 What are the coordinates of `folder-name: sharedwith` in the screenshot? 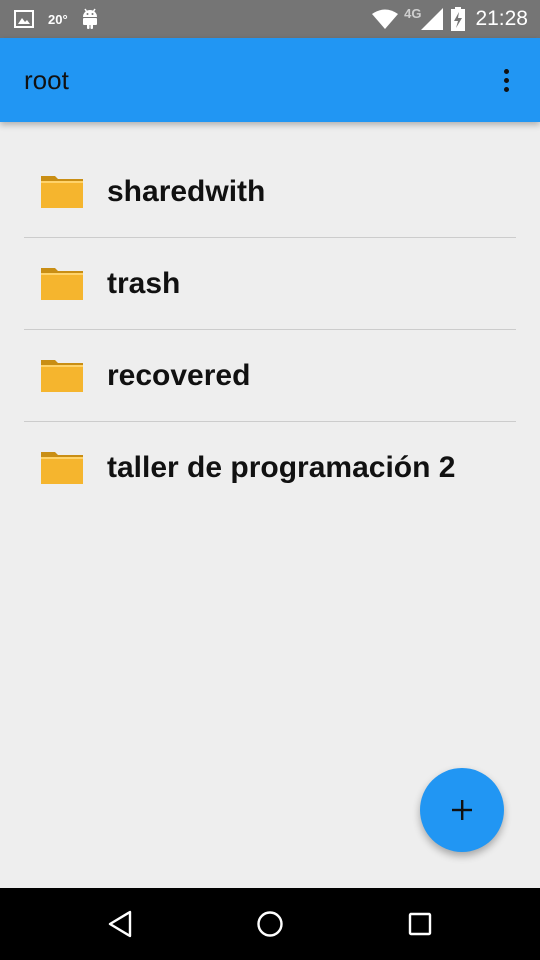 It's located at (186, 191).